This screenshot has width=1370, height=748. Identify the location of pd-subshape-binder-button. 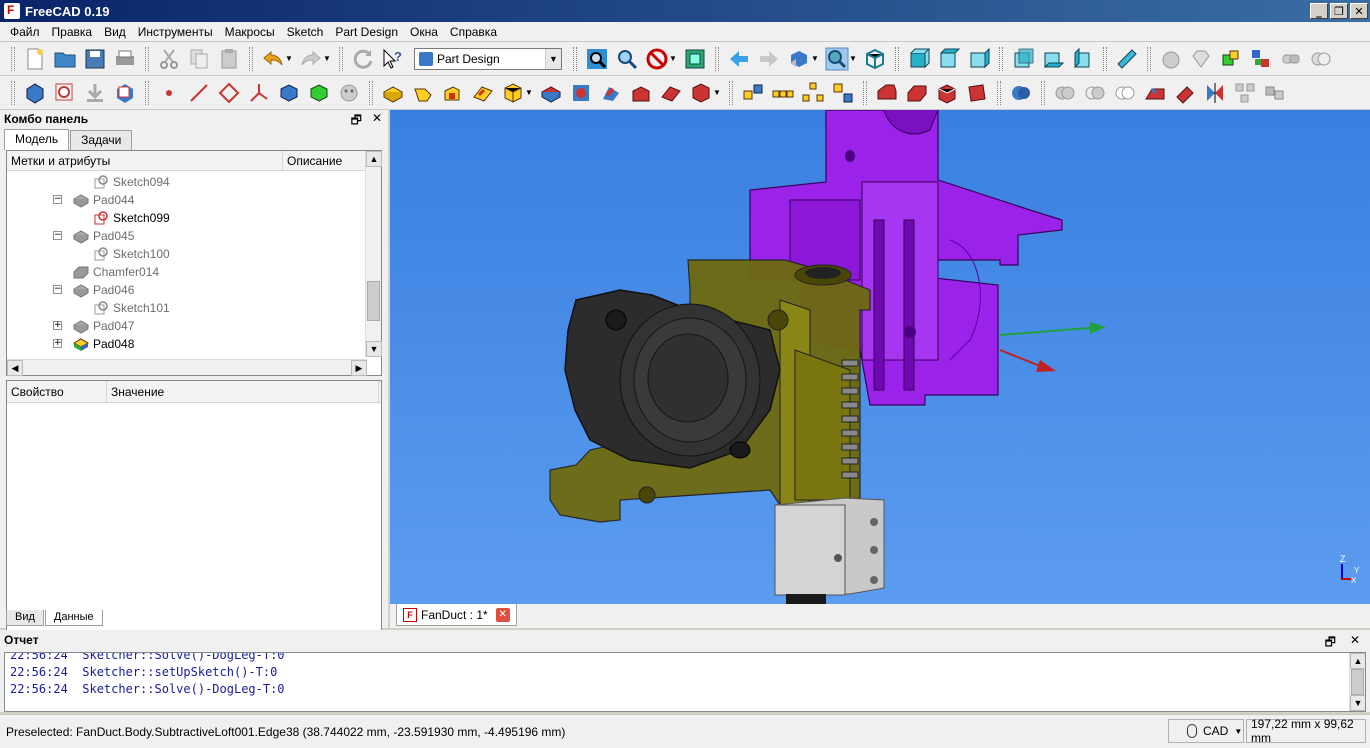
(319, 93).